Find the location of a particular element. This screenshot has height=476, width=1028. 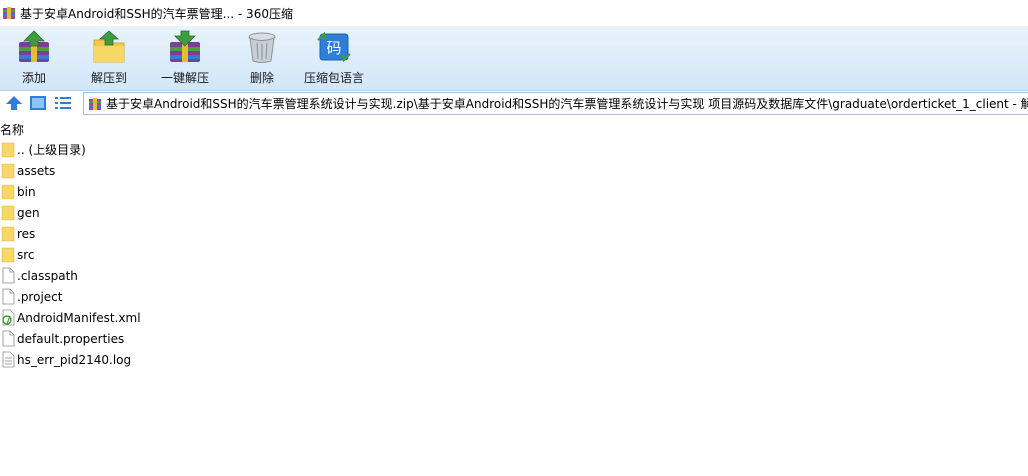

extract-to-button: 解压到 is located at coordinates (109, 58).